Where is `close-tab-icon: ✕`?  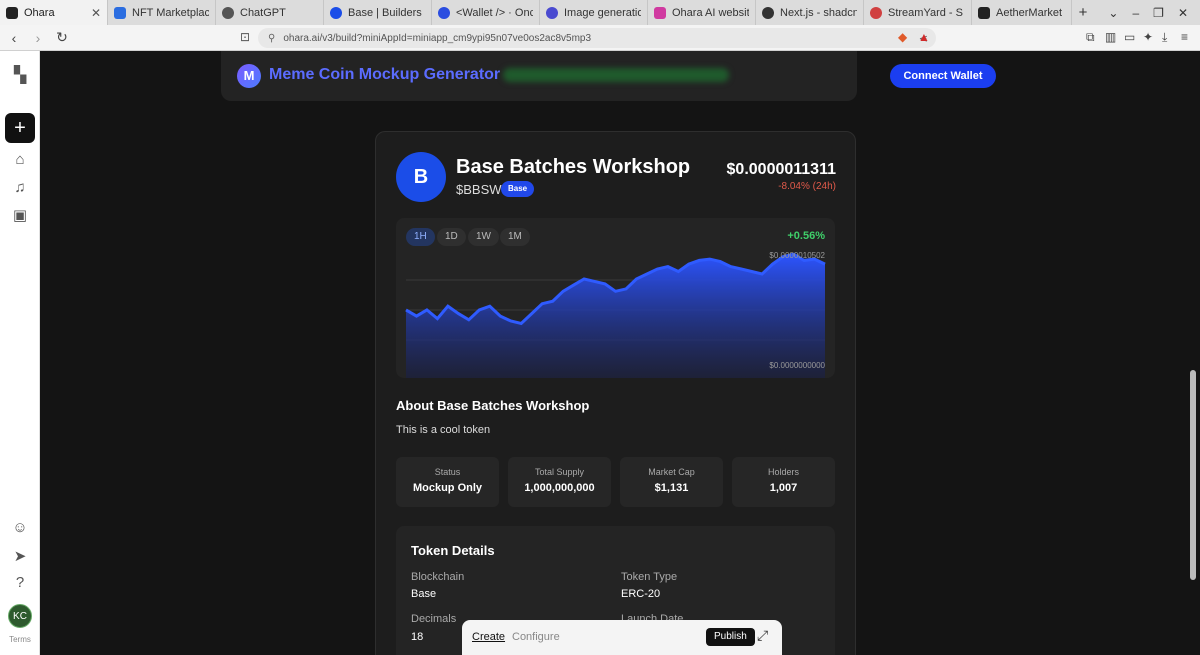
close-tab-icon: ✕ is located at coordinates (93, 13).